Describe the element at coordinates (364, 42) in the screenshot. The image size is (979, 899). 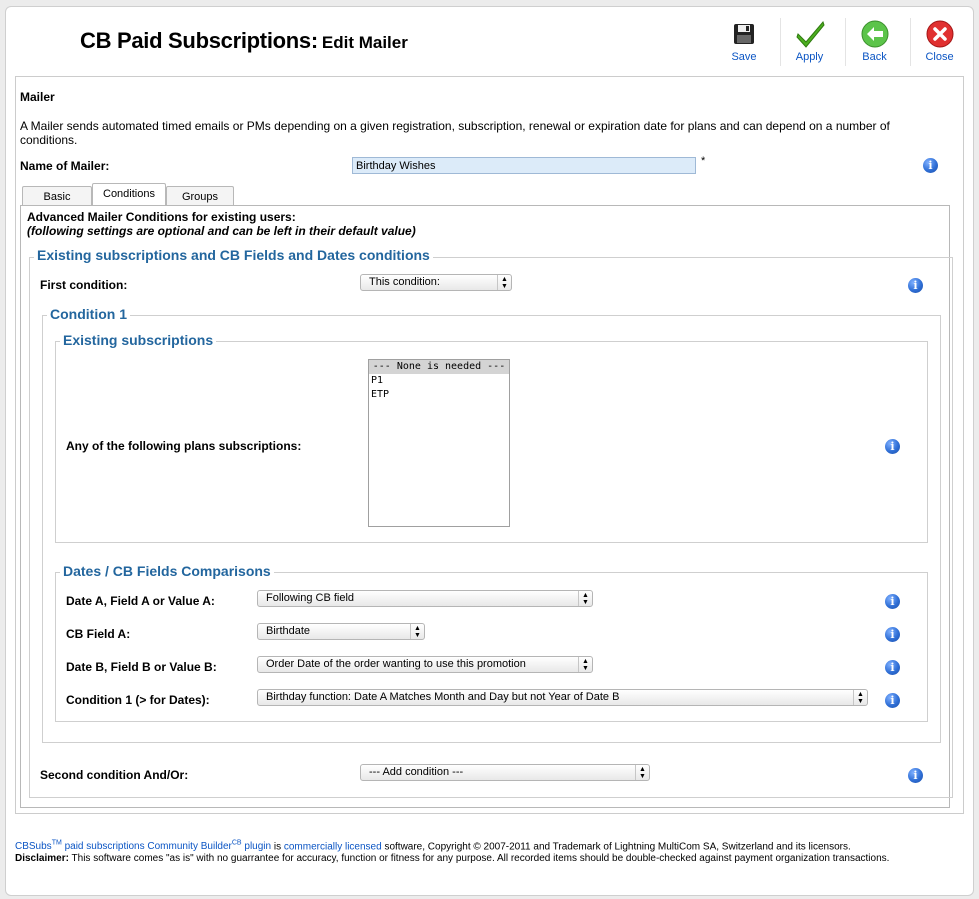
I see `page-title-sub: Edit Mailer` at that location.